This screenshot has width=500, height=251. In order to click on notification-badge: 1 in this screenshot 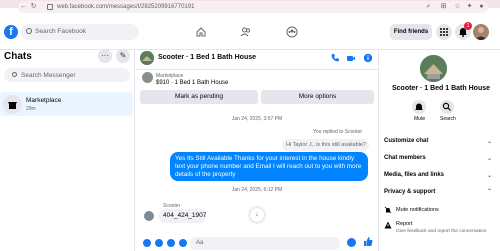, I will do `click(468, 26)`.